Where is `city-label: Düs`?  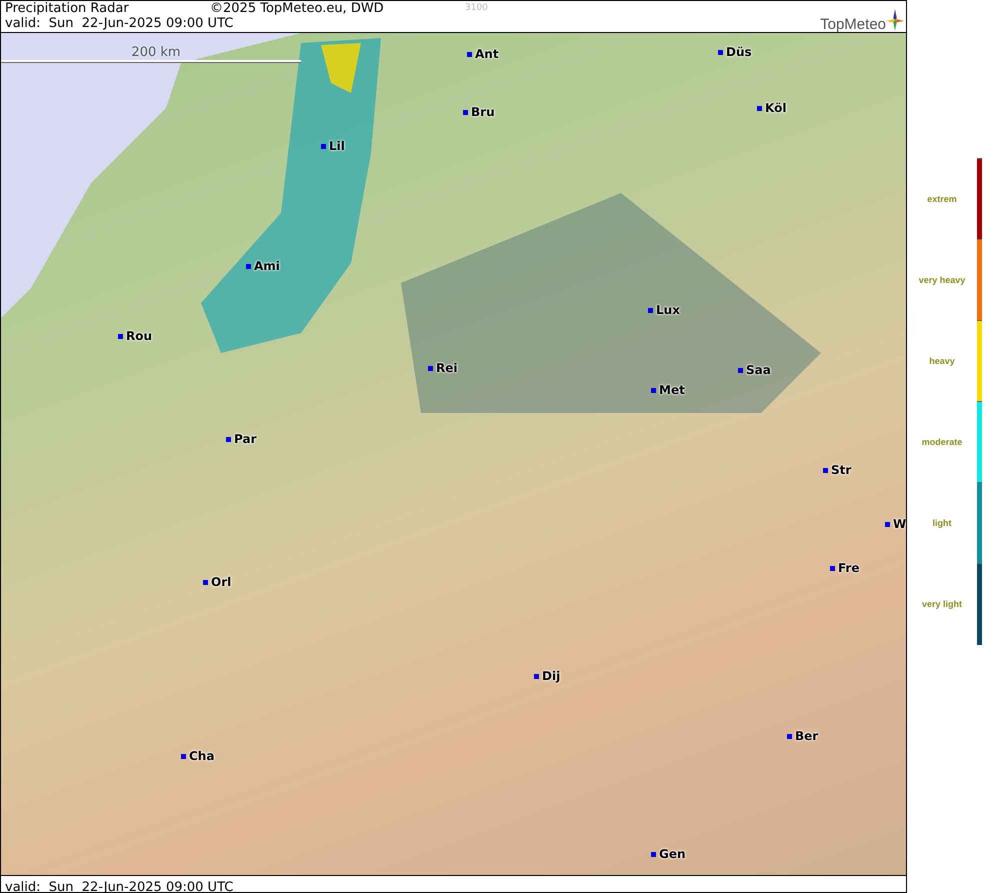
city-label: Düs is located at coordinates (739, 52).